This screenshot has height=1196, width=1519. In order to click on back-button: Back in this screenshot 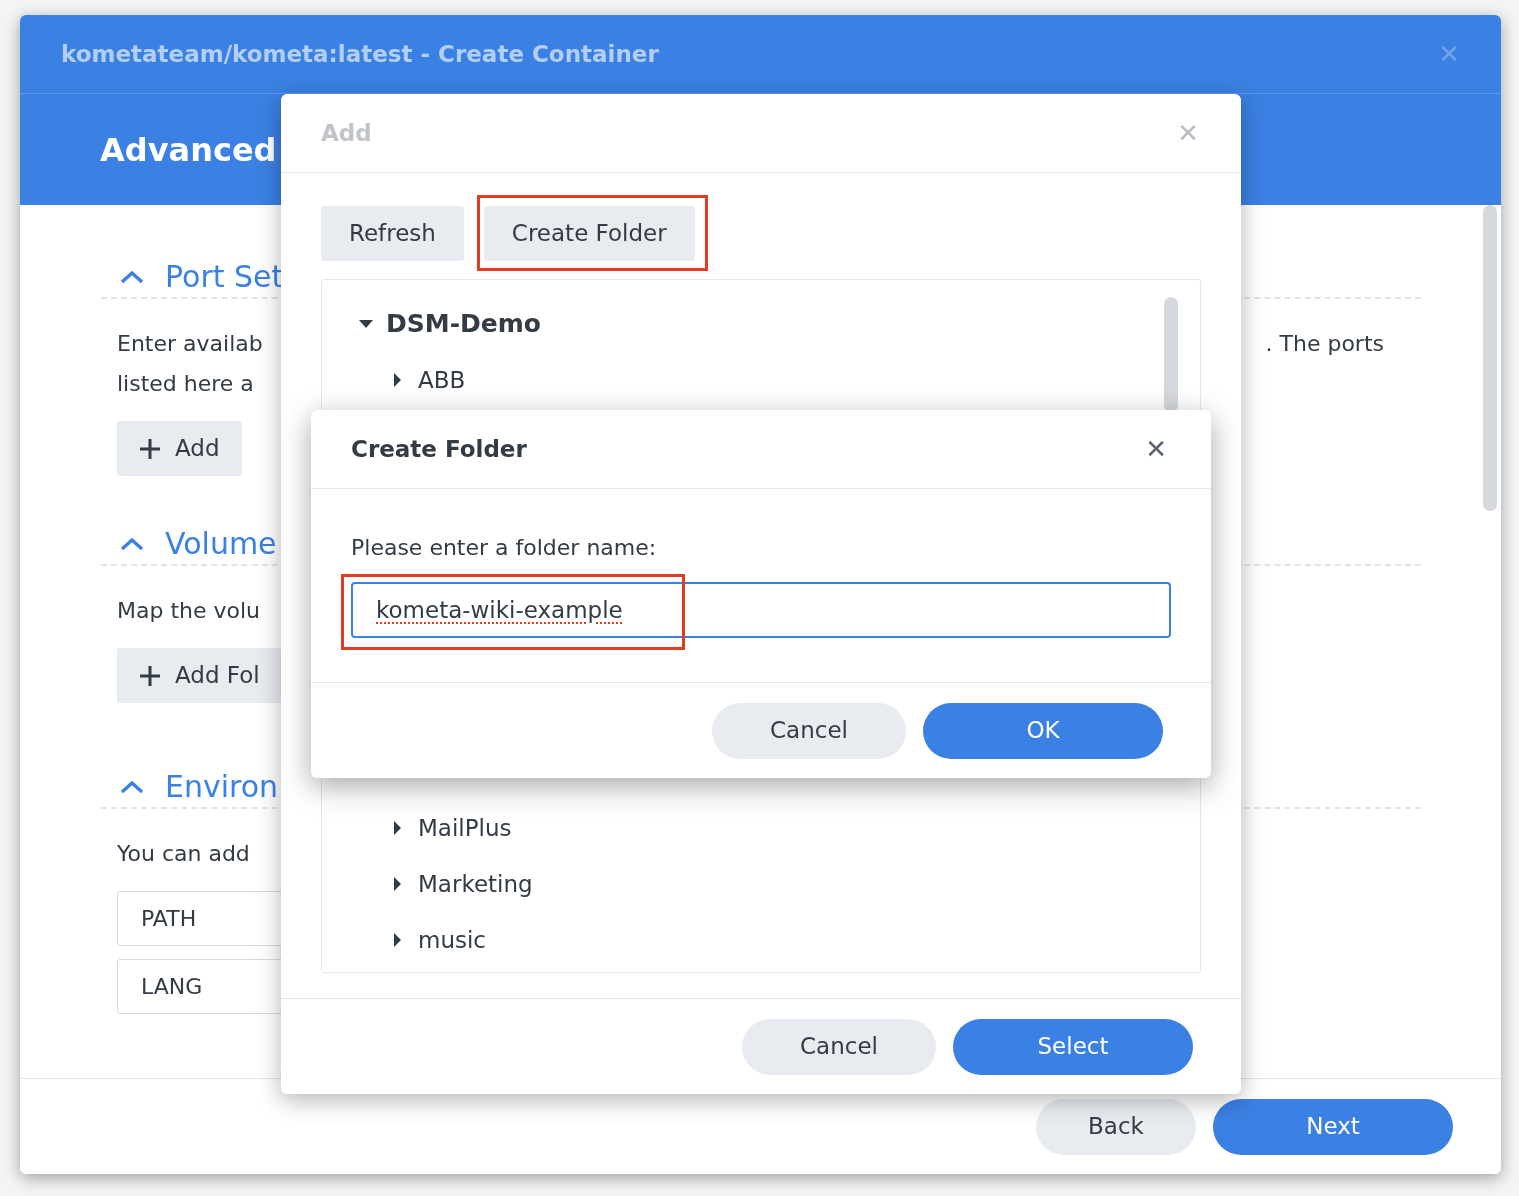, I will do `click(1116, 1126)`.